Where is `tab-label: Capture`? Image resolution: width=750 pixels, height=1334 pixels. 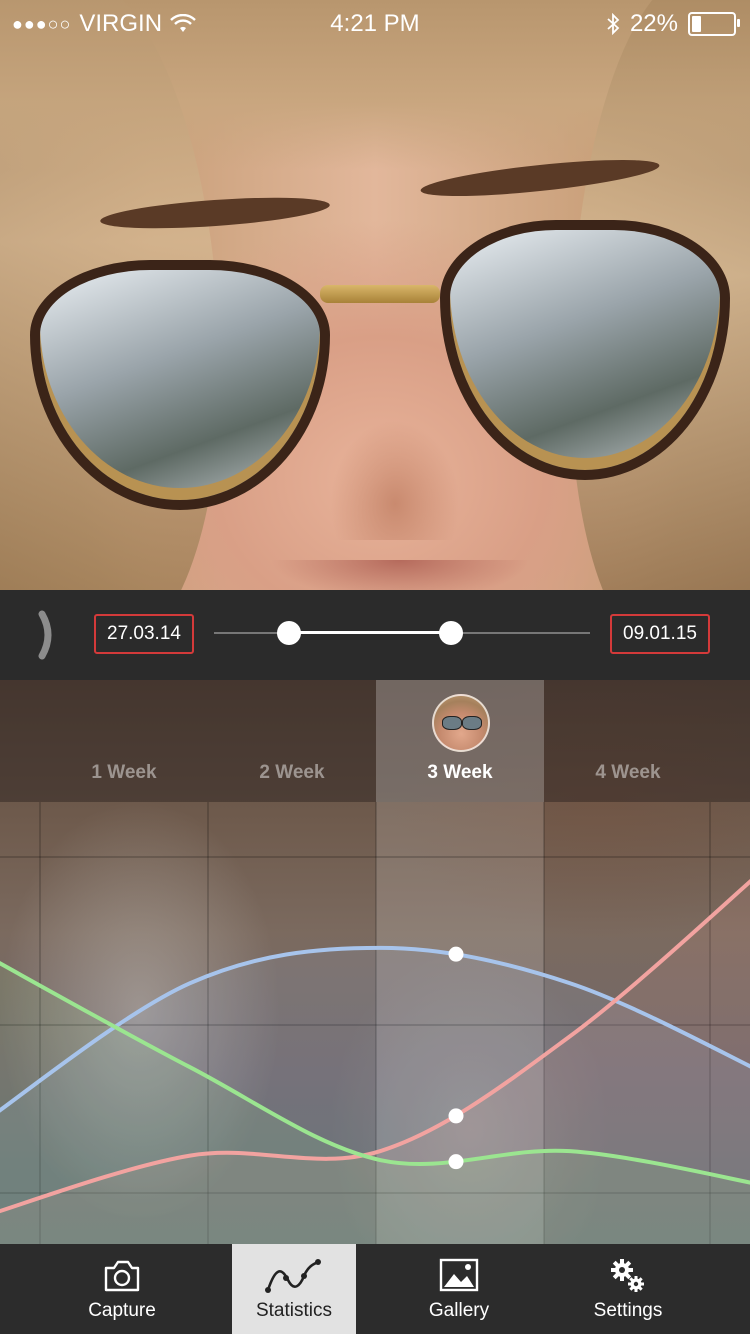 tab-label: Capture is located at coordinates (122, 1310).